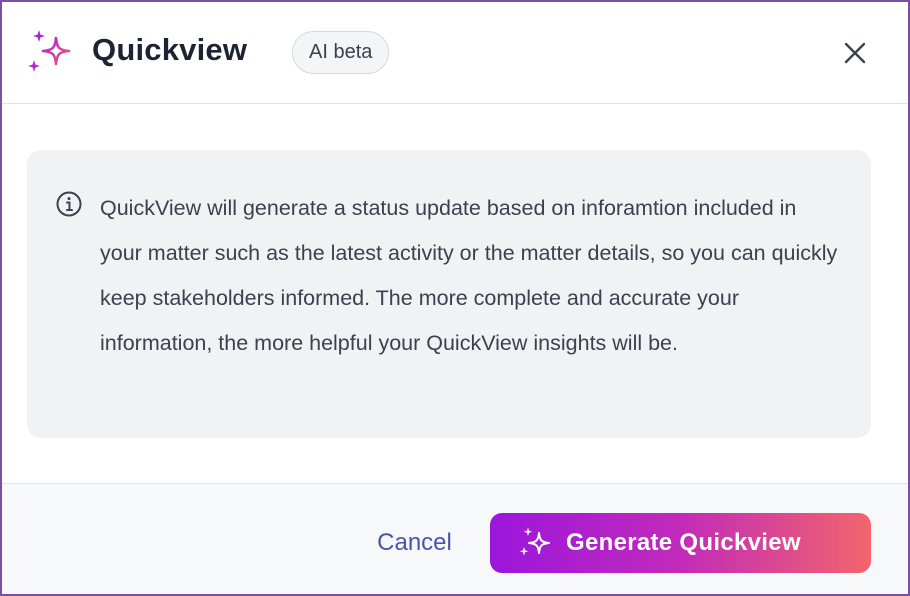  I want to click on generate-quickview-label: Generate Quickview, so click(683, 542).